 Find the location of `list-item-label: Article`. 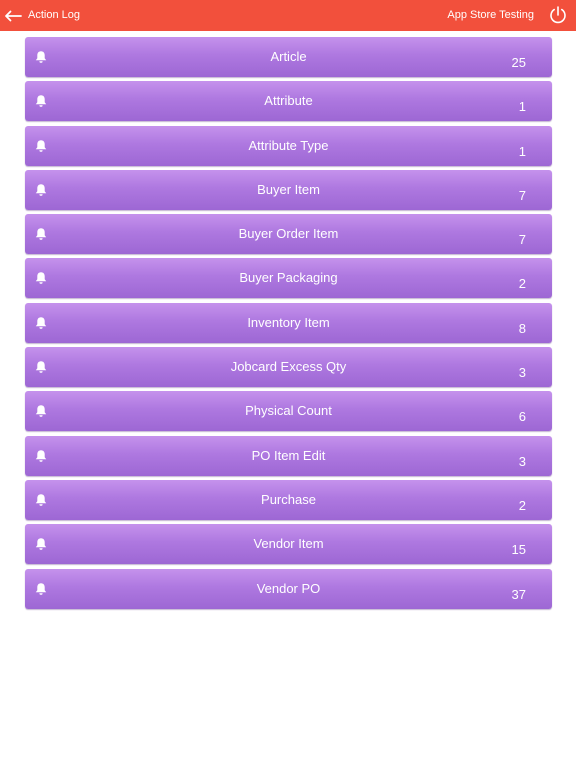

list-item-label: Article is located at coordinates (288, 56).